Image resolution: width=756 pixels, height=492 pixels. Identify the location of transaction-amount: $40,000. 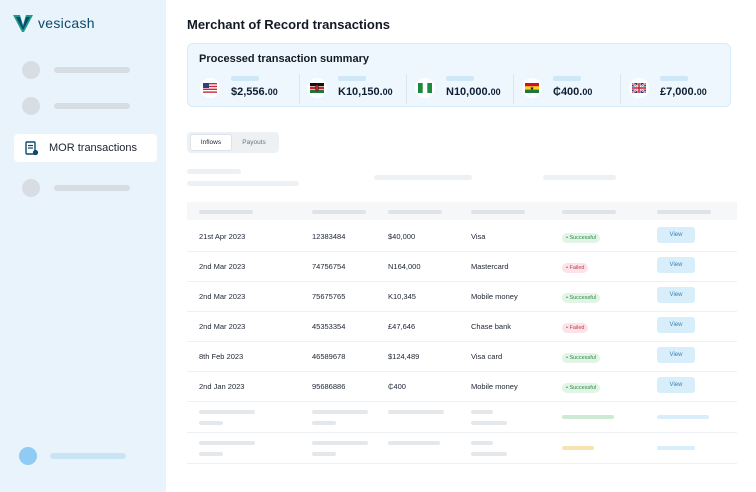
(402, 236).